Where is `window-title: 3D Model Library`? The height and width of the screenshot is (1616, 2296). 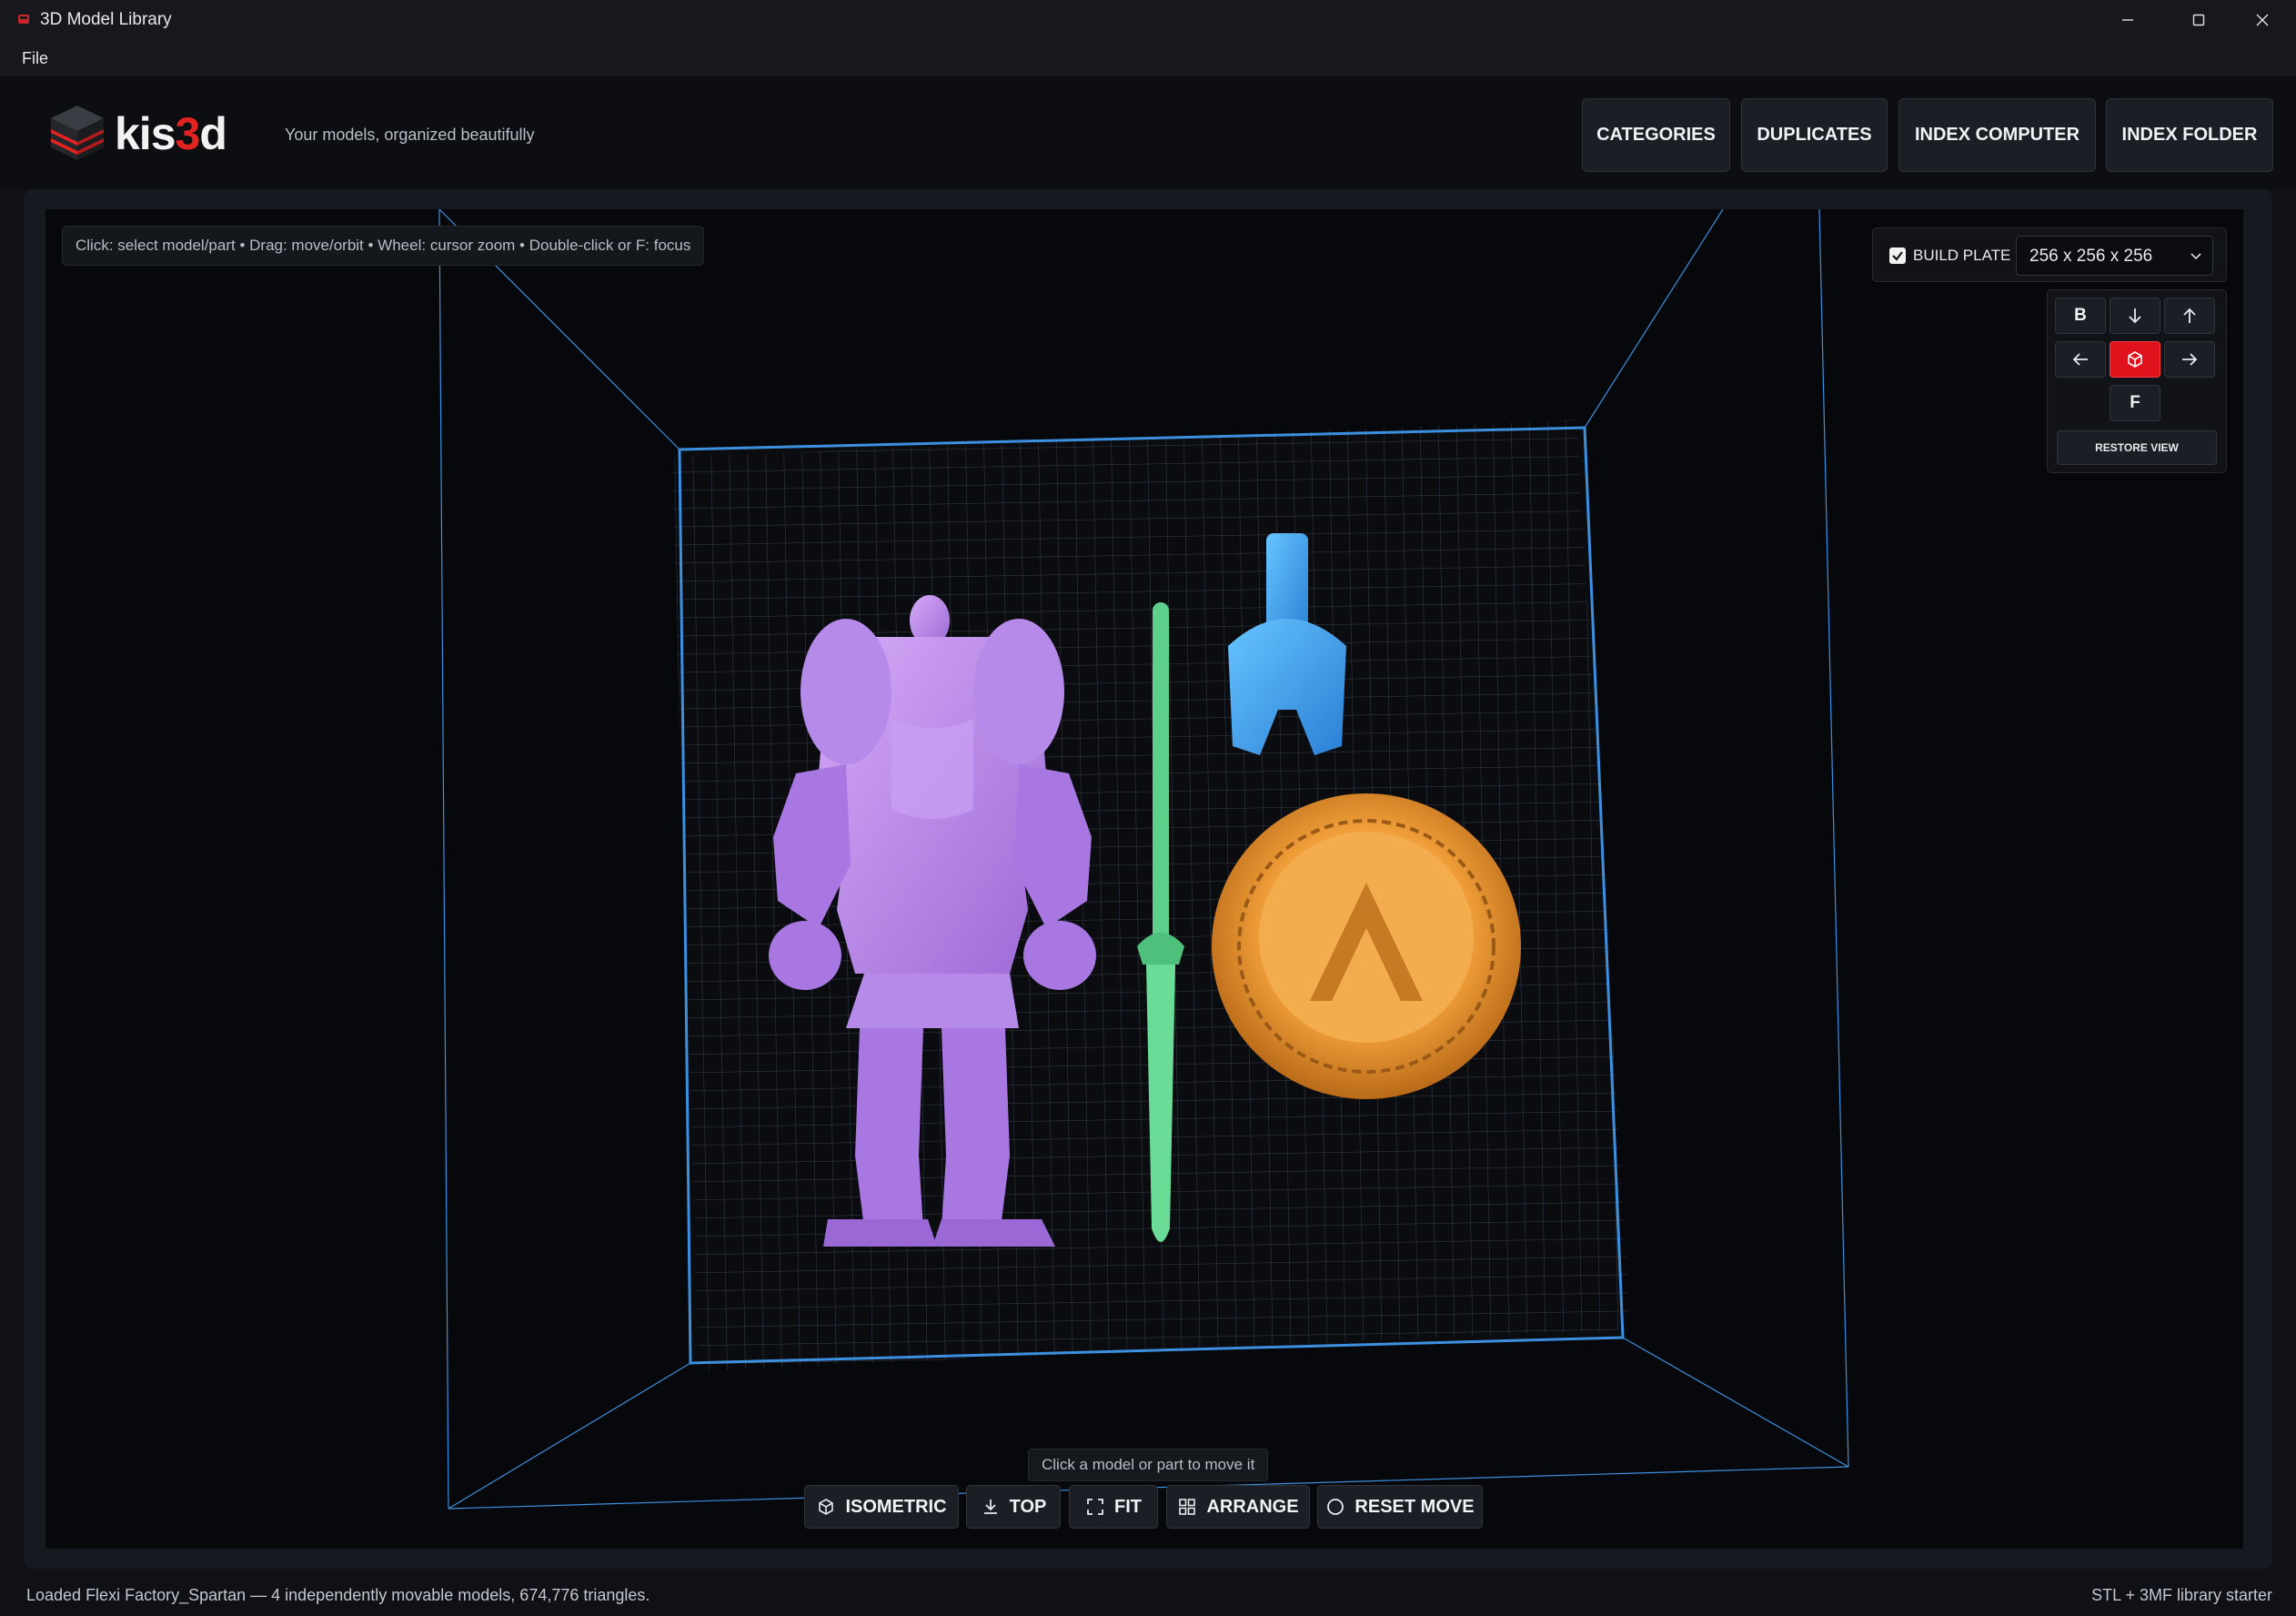 window-title: 3D Model Library is located at coordinates (106, 20).